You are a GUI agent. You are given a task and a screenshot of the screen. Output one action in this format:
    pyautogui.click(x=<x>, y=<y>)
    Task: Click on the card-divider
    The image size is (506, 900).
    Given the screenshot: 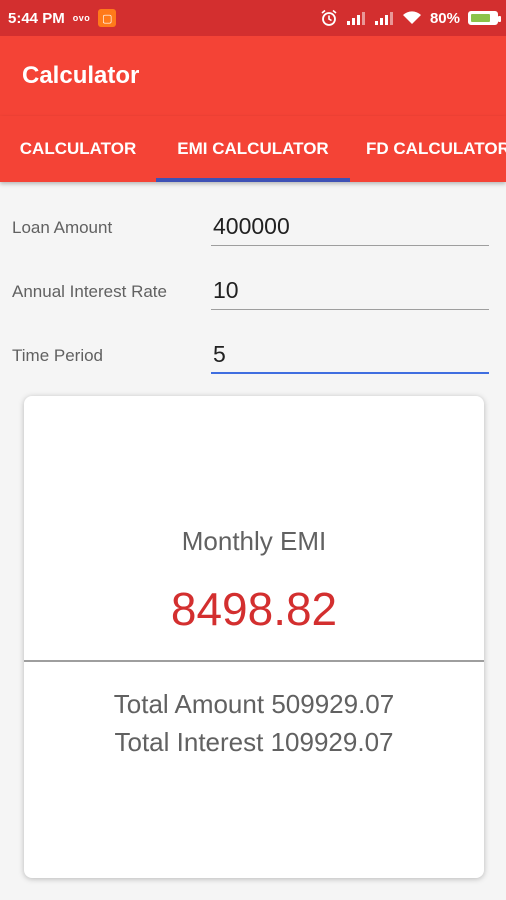 What is the action you would take?
    pyautogui.click(x=254, y=661)
    